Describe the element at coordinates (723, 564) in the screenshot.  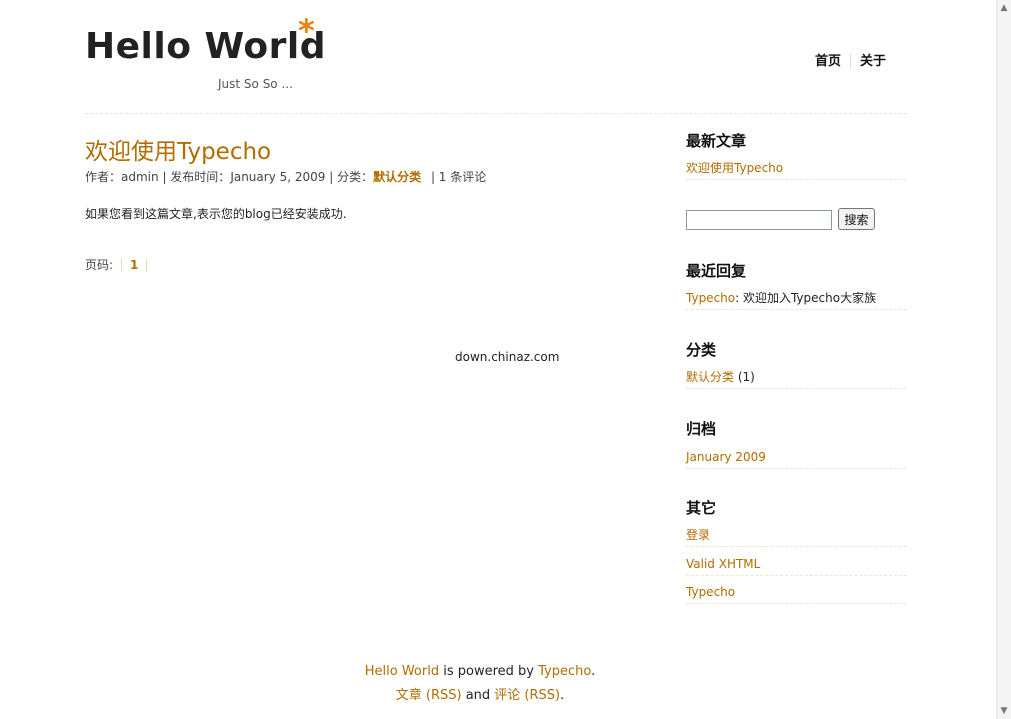
I see `valid-xhtml-link: Valid XHTML` at that location.